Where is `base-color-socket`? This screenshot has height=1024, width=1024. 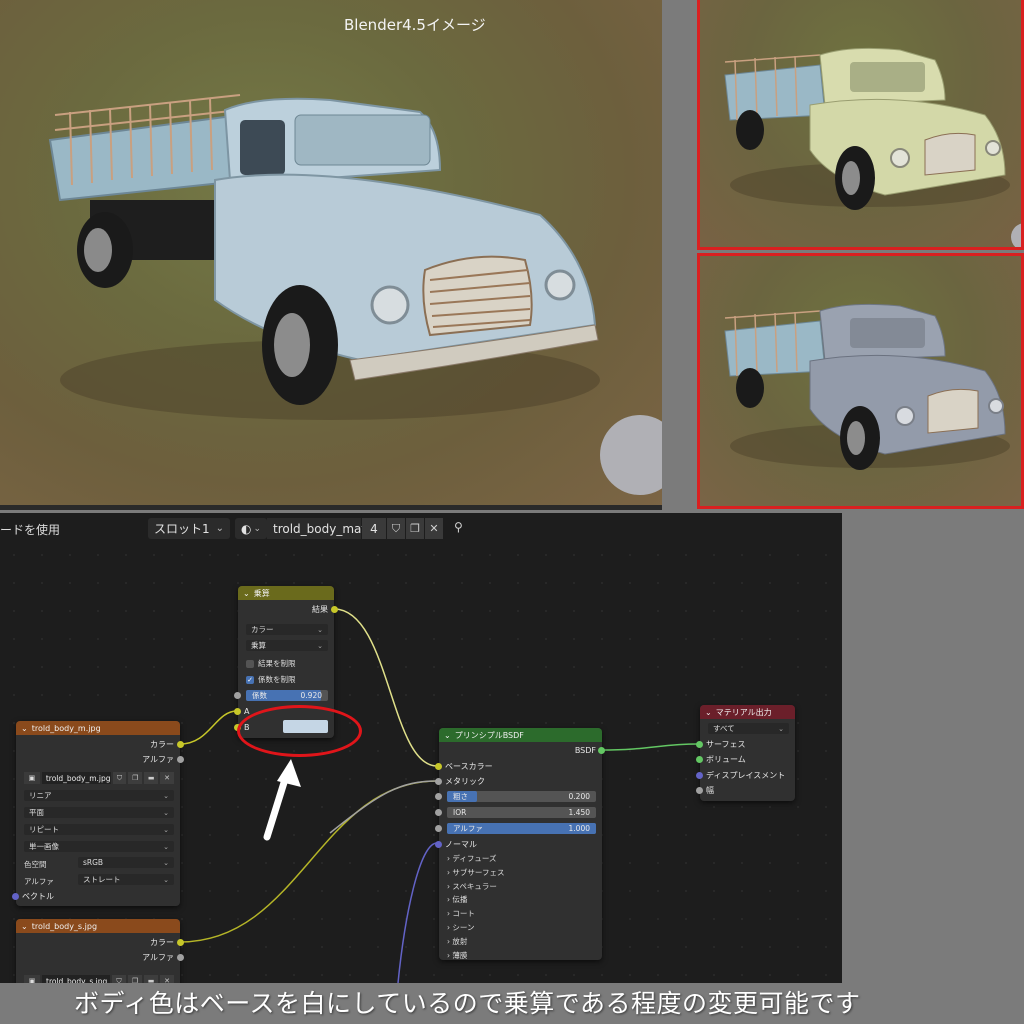
base-color-socket is located at coordinates (438, 766).